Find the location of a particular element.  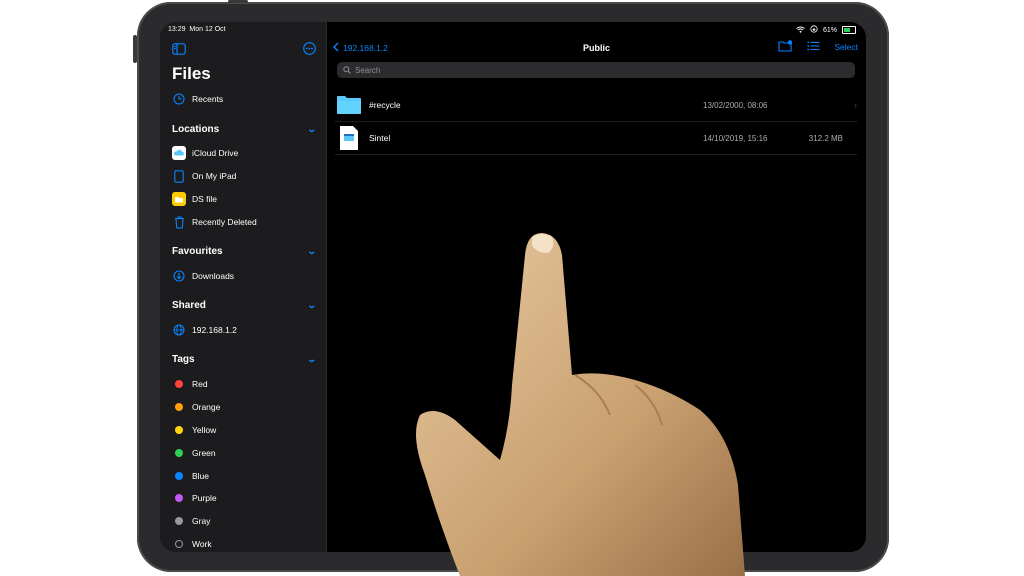

sidebar-item-downloads: Downloads is located at coordinates (244, 276).